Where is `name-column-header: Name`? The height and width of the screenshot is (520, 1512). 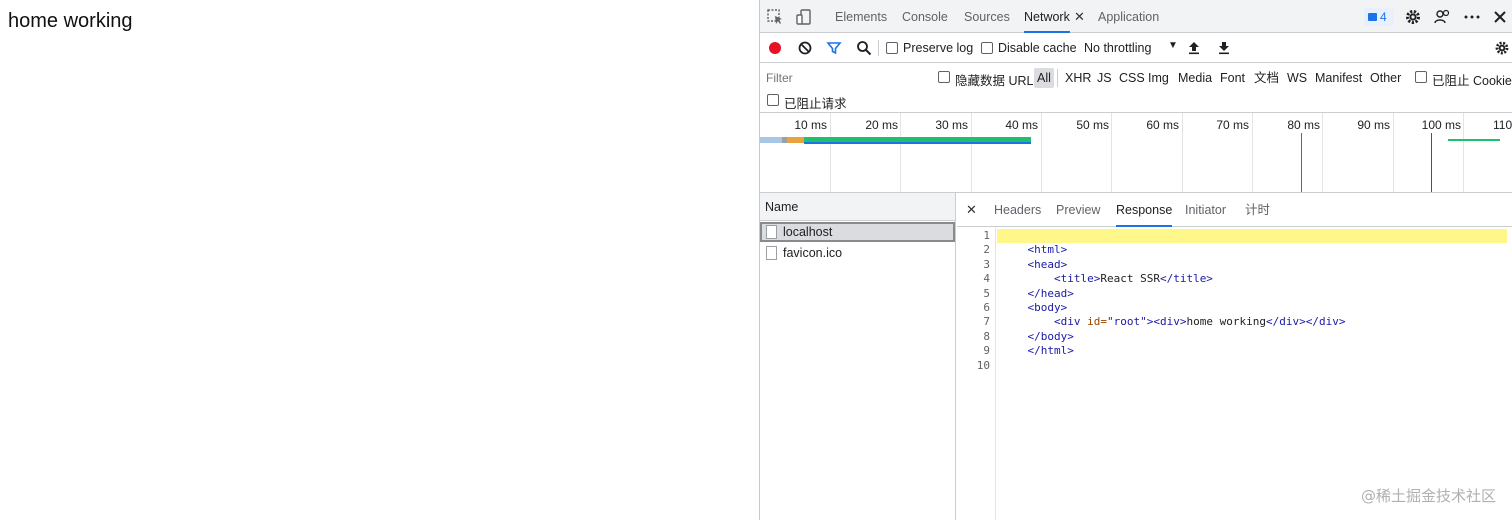 name-column-header: Name is located at coordinates (857, 207).